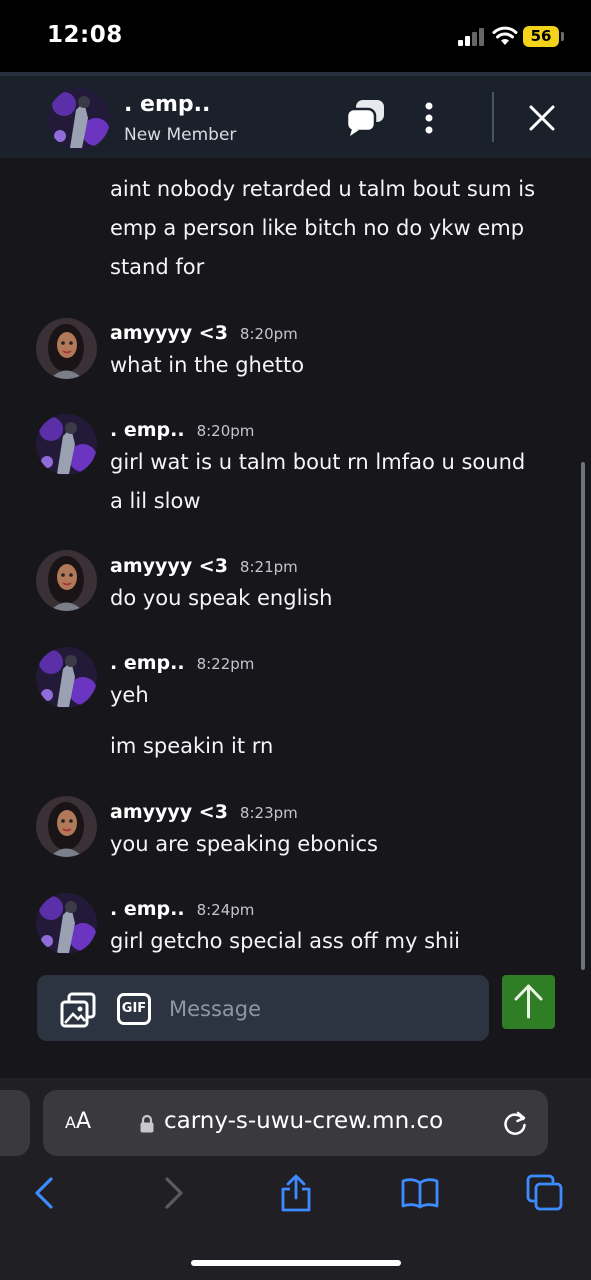 The width and height of the screenshot is (591, 1280). Describe the element at coordinates (172, 1193) in the screenshot. I see `forward-icon` at that location.